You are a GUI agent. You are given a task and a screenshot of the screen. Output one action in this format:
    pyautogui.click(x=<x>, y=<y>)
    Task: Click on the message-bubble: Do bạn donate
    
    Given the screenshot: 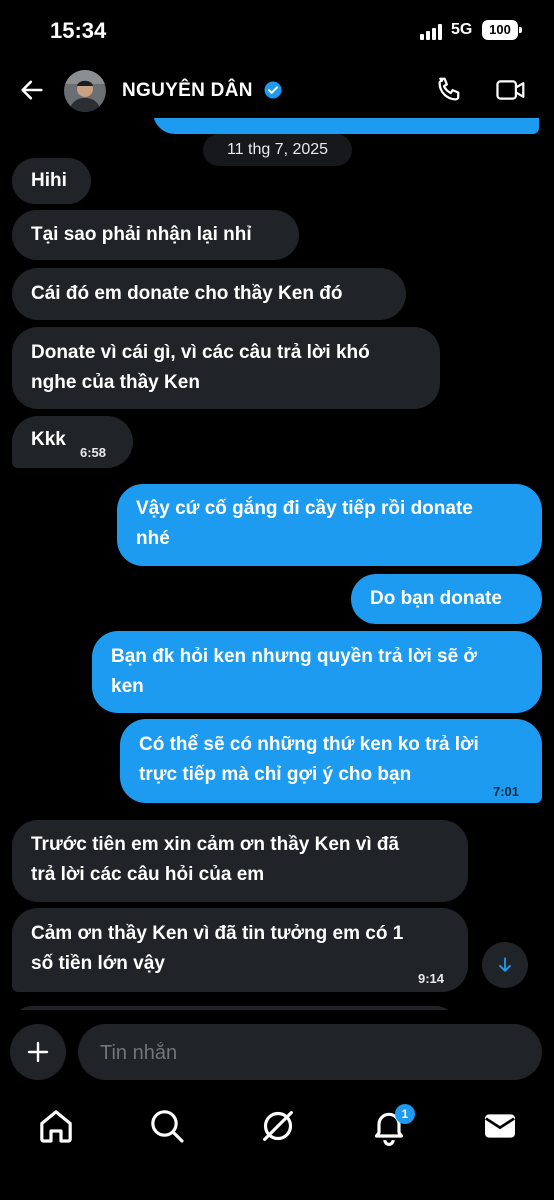 What is the action you would take?
    pyautogui.click(x=446, y=599)
    